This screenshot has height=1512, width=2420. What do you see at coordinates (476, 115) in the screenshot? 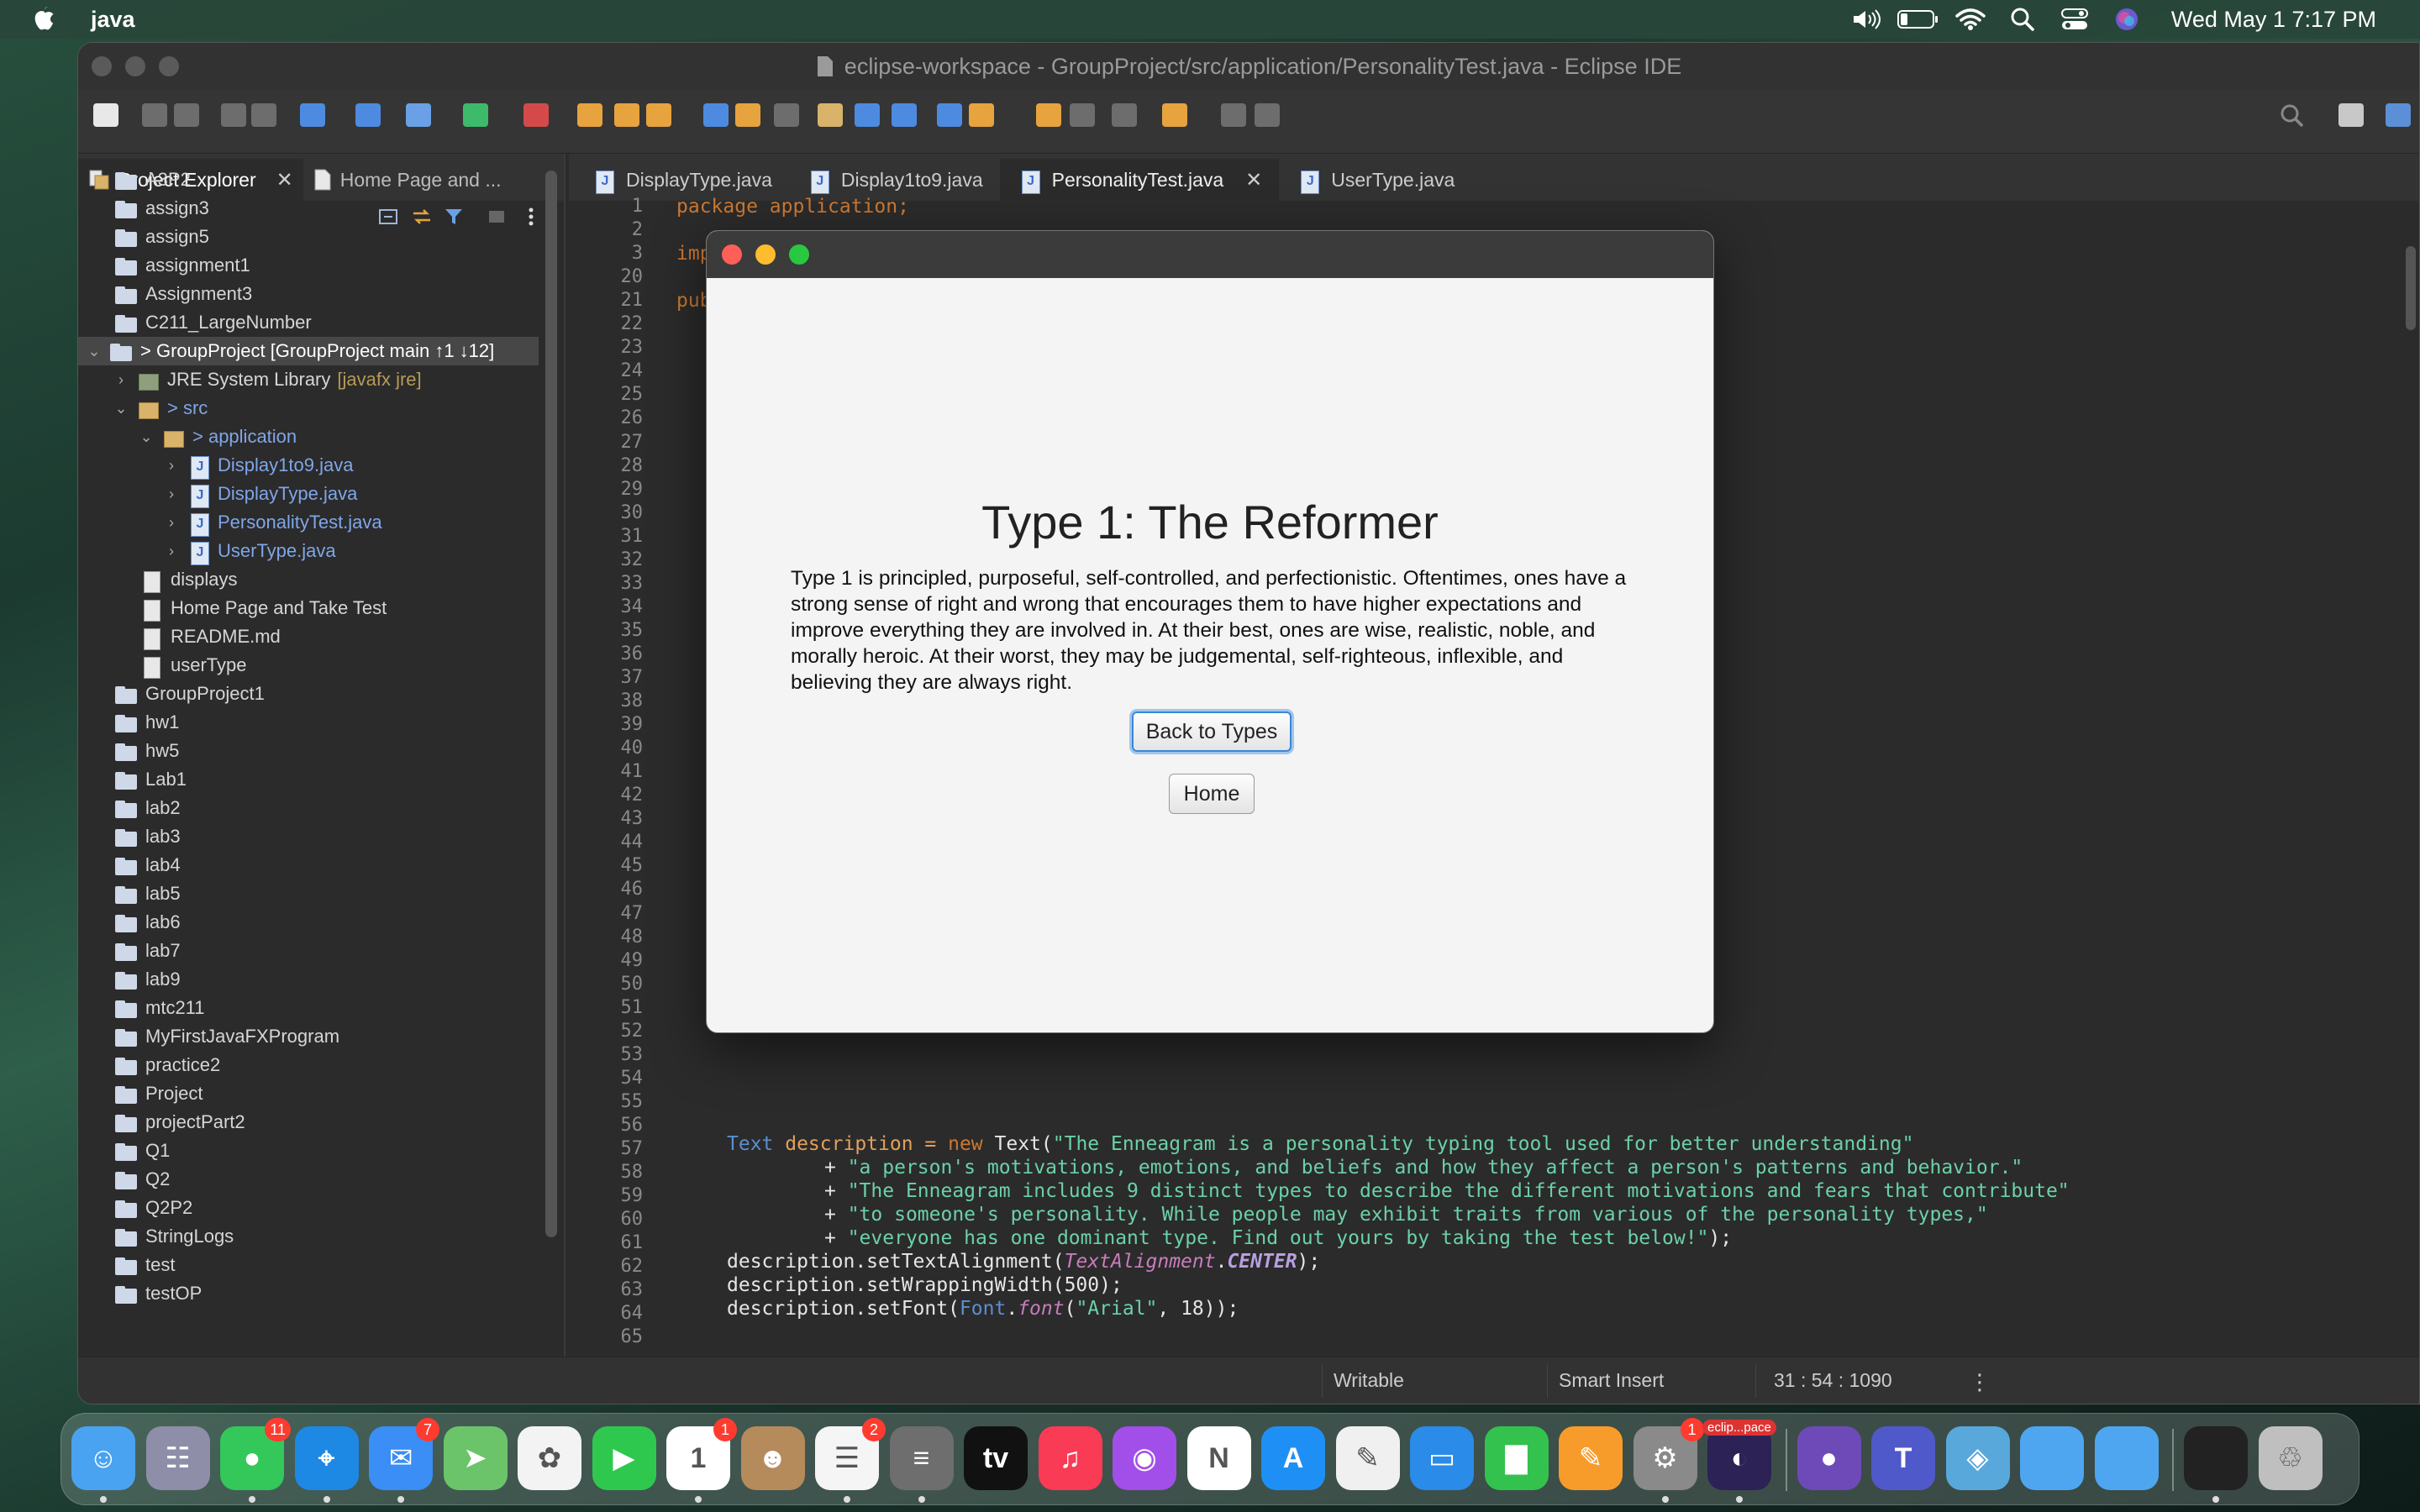
I see `toolbar-run-icon` at bounding box center [476, 115].